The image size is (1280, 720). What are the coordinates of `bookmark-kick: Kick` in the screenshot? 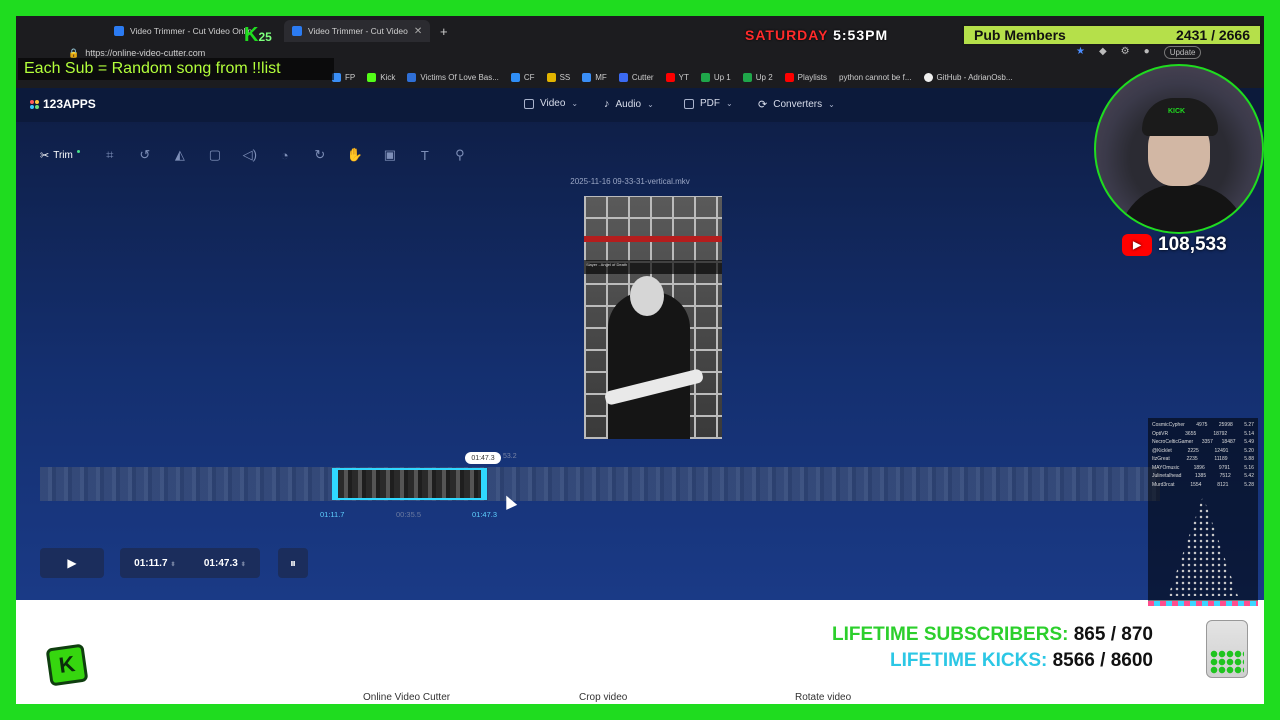 It's located at (381, 77).